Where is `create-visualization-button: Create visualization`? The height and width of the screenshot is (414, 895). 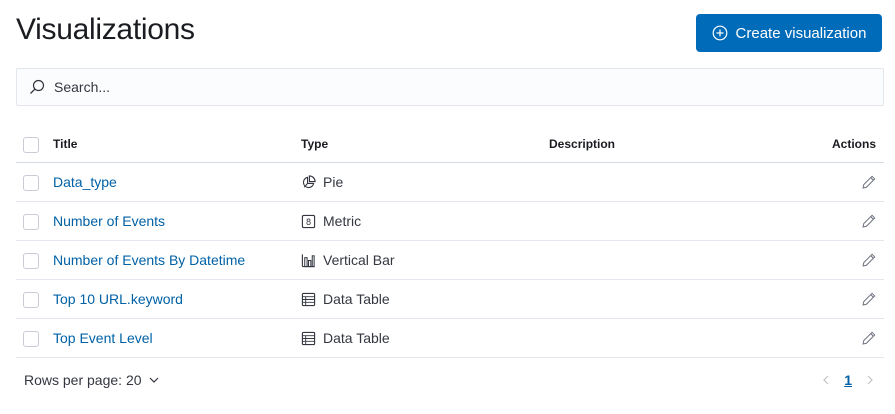
create-visualization-button: Create visualization is located at coordinates (789, 33).